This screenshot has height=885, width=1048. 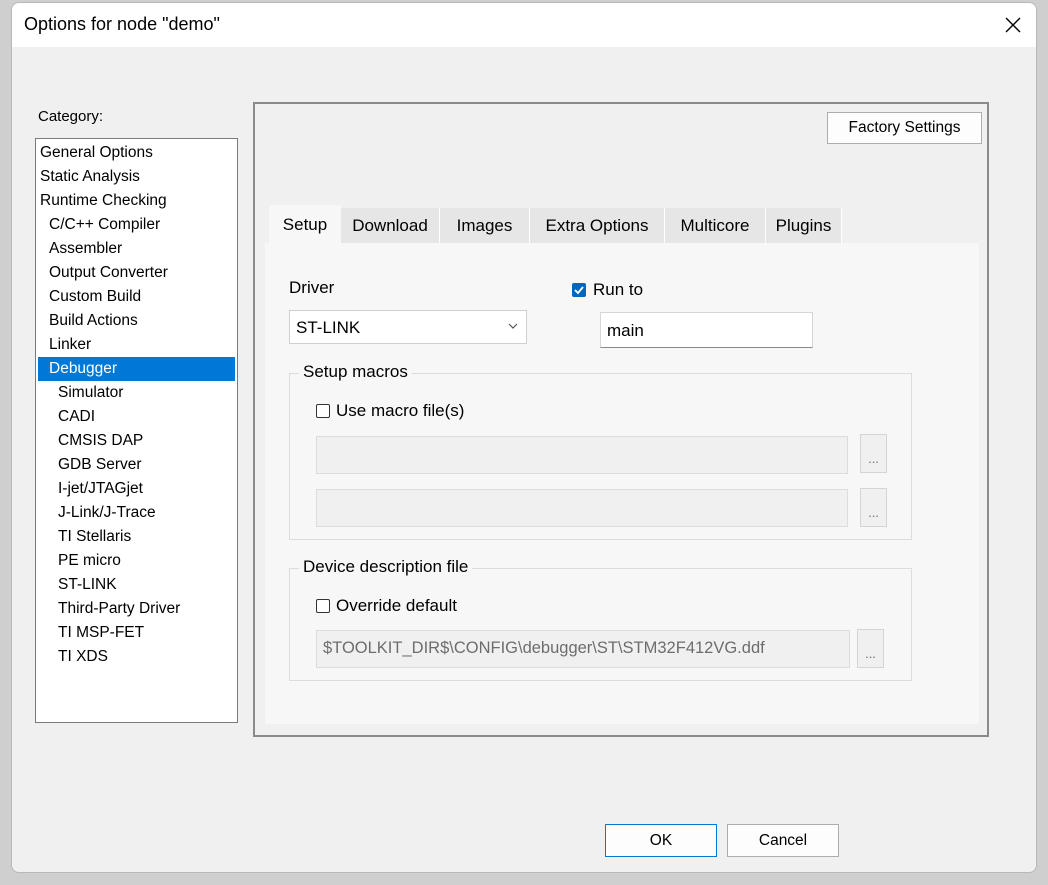 I want to click on run-to-value: main, so click(x=625, y=330).